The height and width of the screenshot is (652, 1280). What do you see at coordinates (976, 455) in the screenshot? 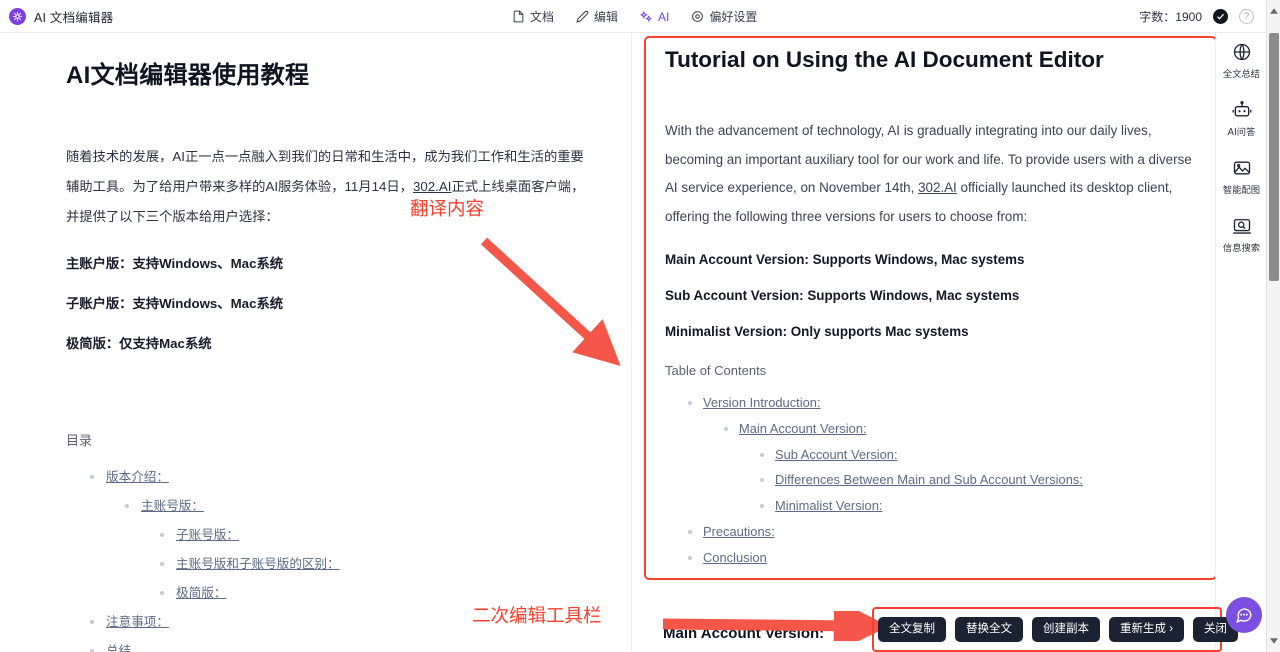
I see `list-item: Sub Account Version:` at bounding box center [976, 455].